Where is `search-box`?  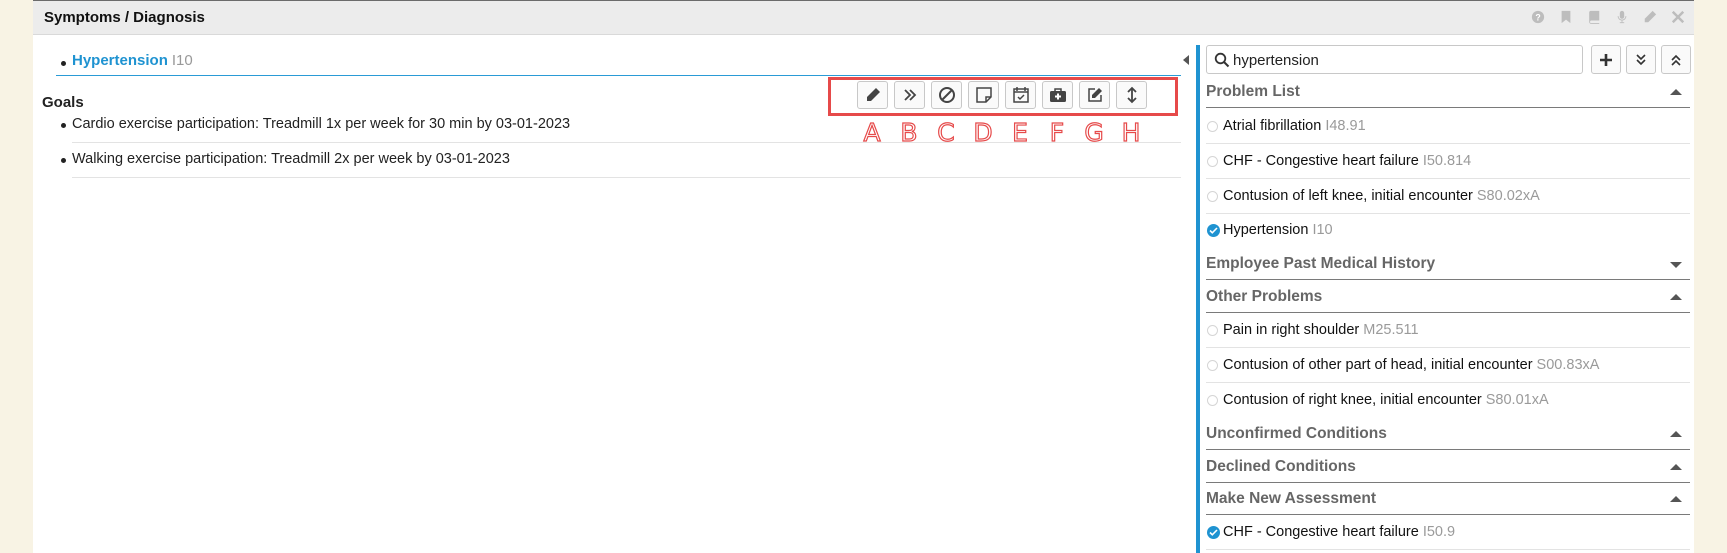 search-box is located at coordinates (1394, 59).